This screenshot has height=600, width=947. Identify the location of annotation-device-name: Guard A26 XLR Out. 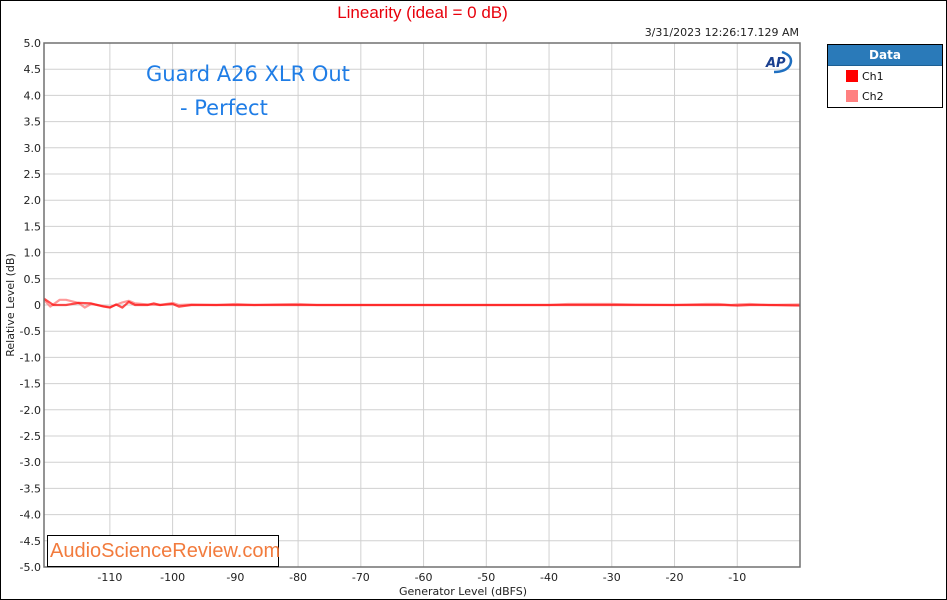
(248, 74).